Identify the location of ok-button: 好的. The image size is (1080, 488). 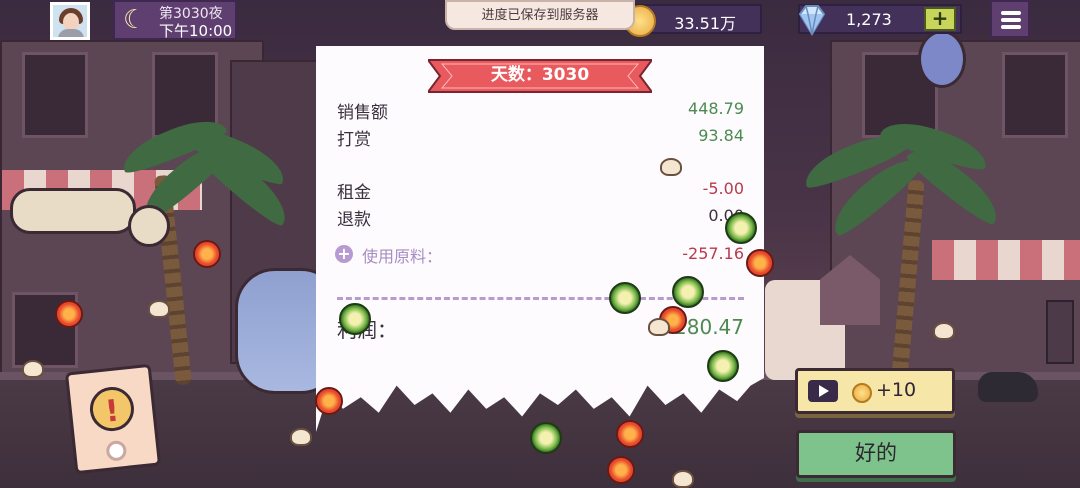
(876, 454).